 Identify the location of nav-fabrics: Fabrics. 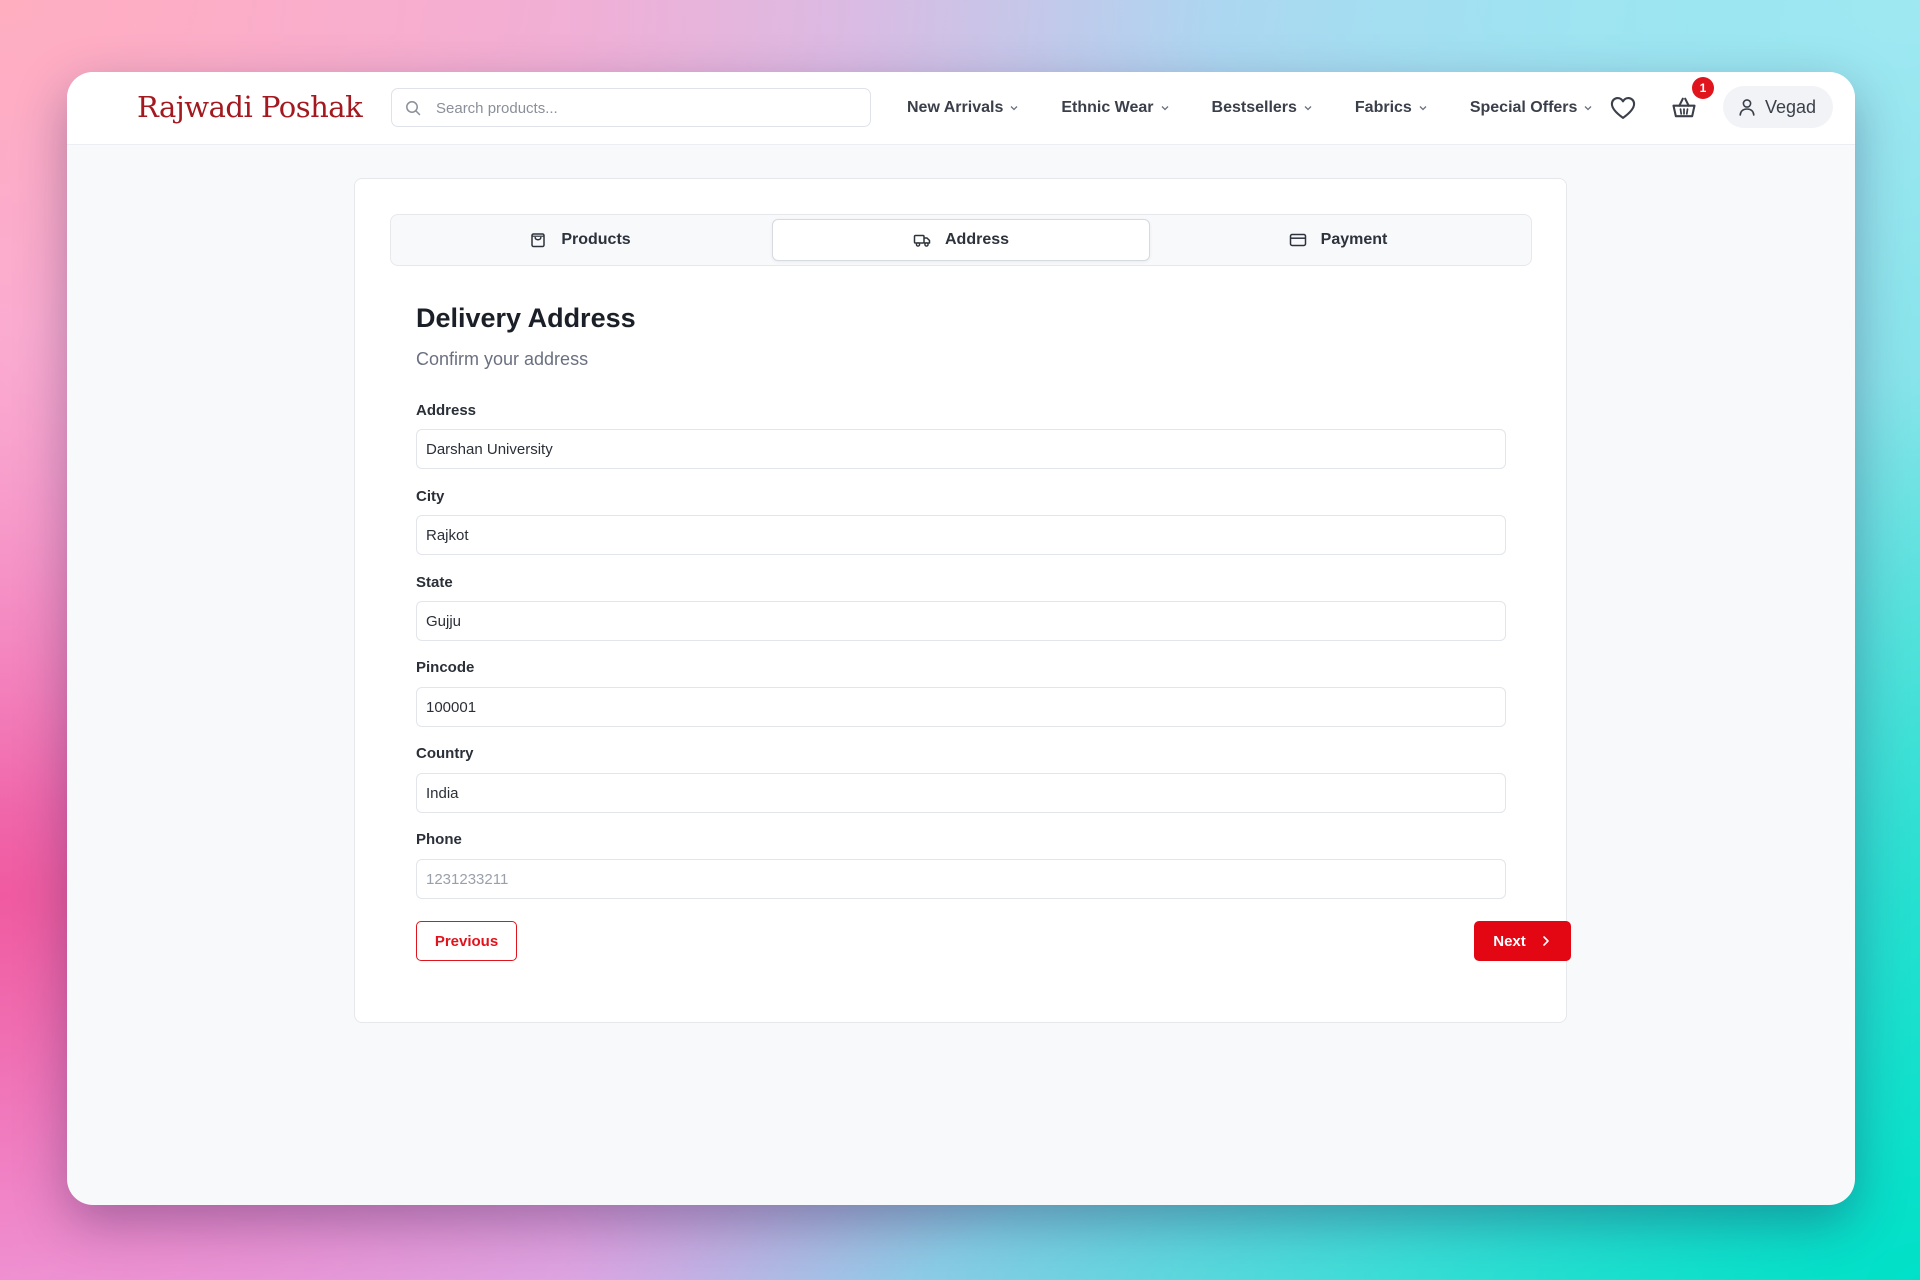
(1391, 108).